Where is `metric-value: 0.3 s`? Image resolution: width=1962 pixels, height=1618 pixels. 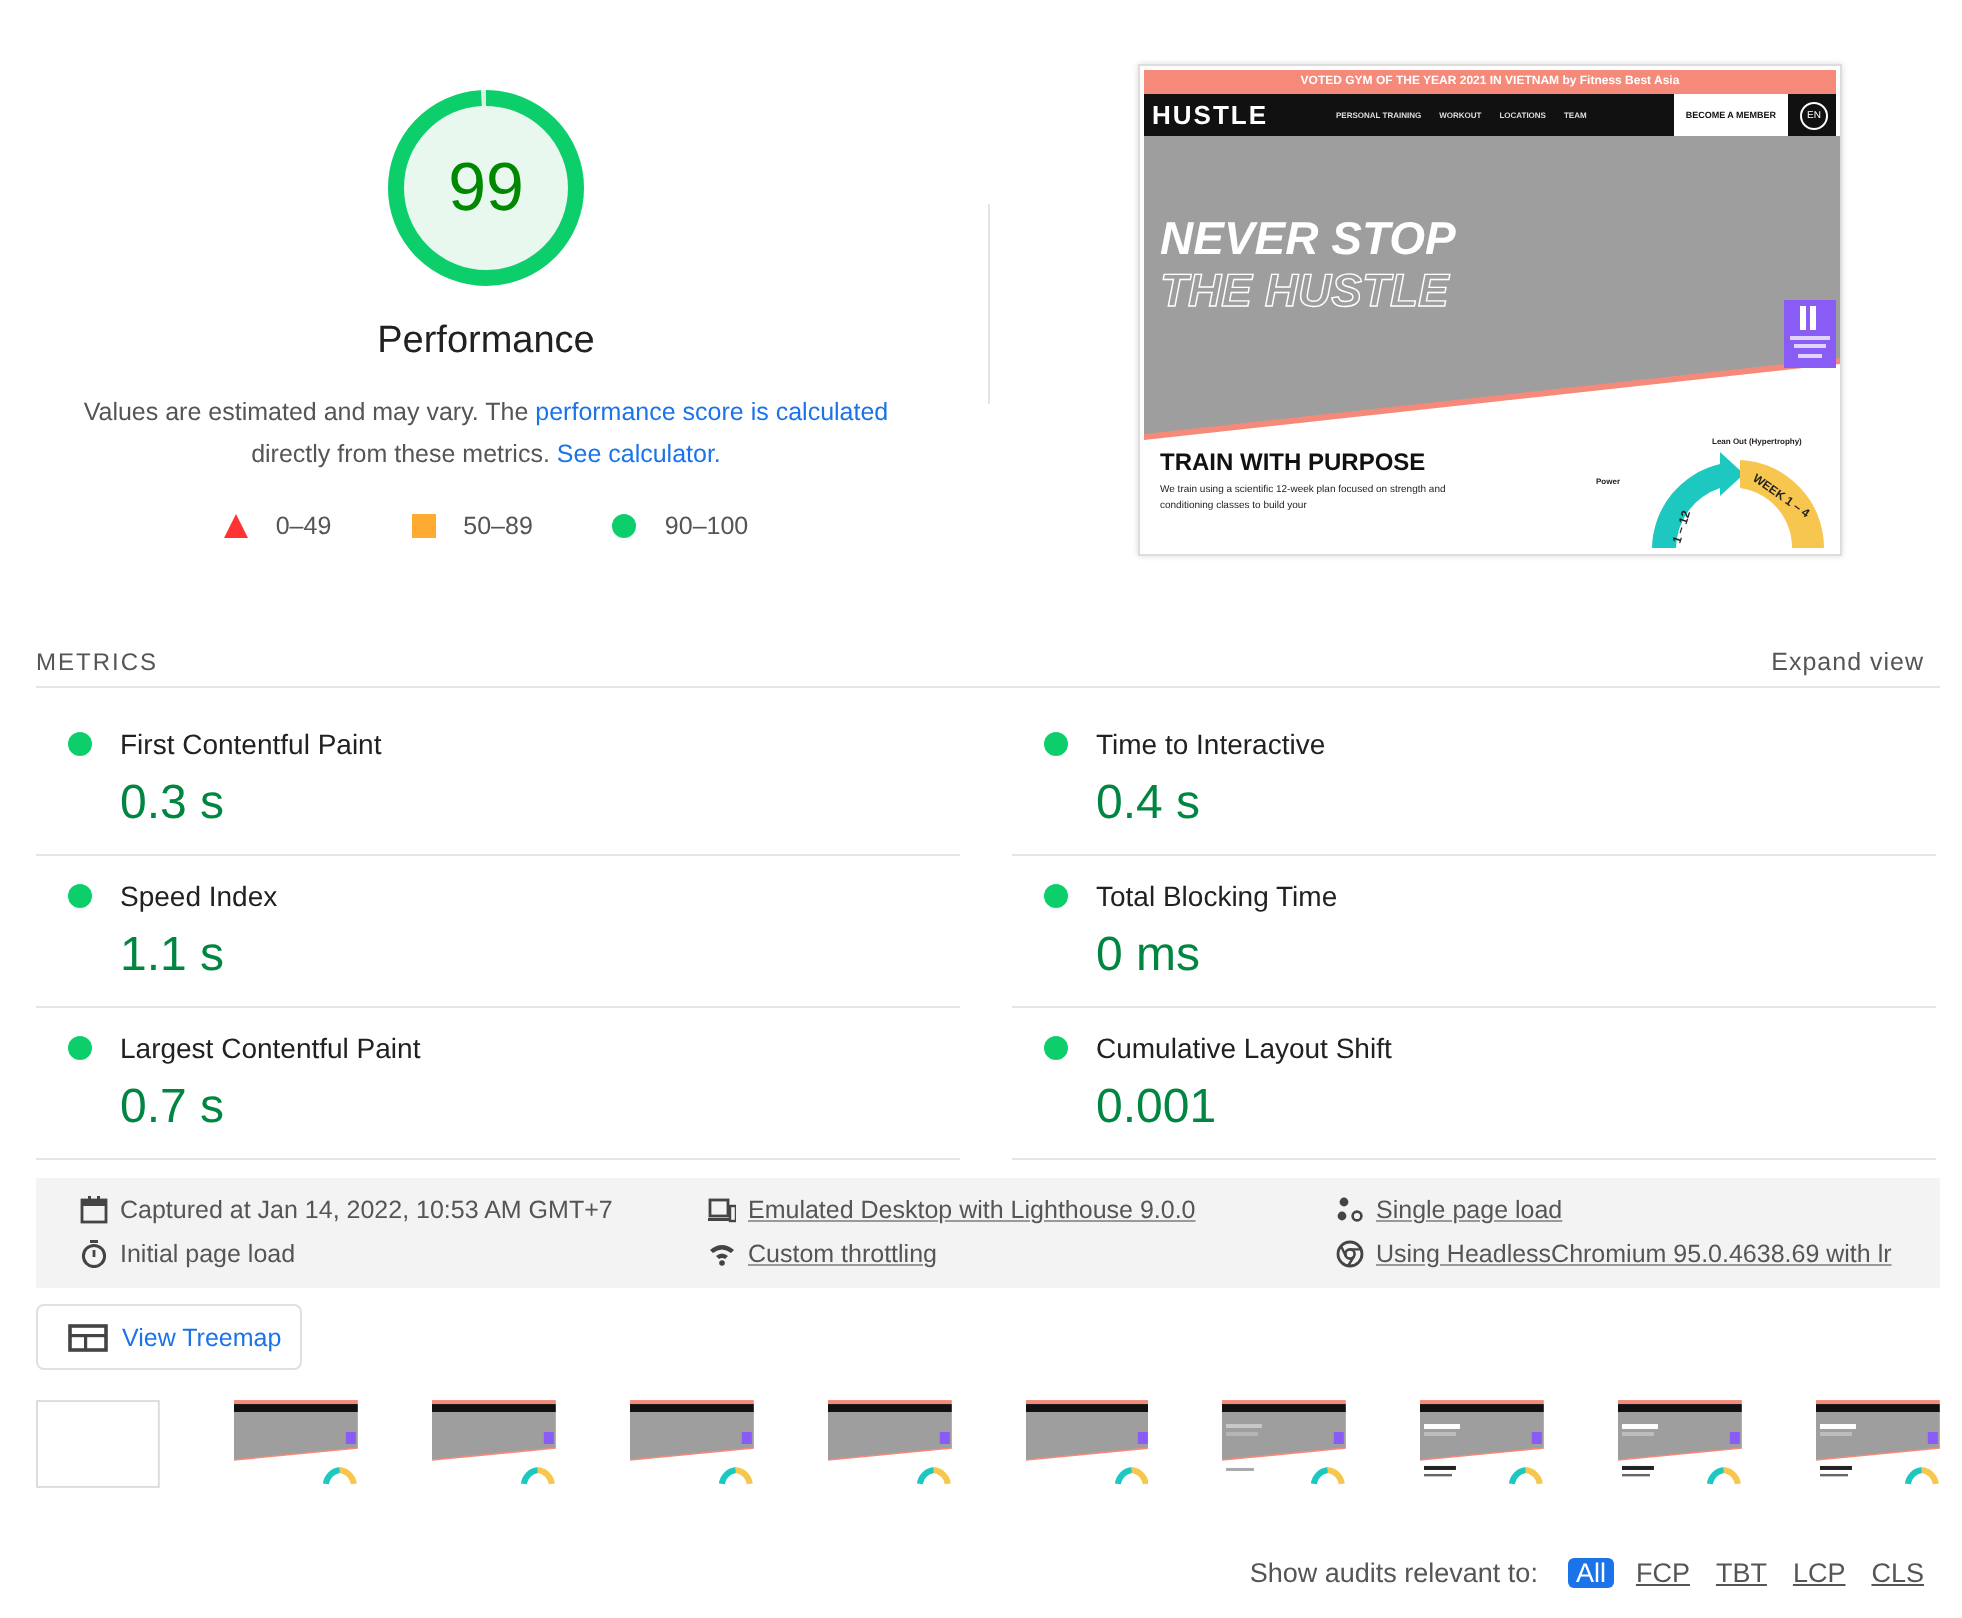 metric-value: 0.3 s is located at coordinates (173, 804).